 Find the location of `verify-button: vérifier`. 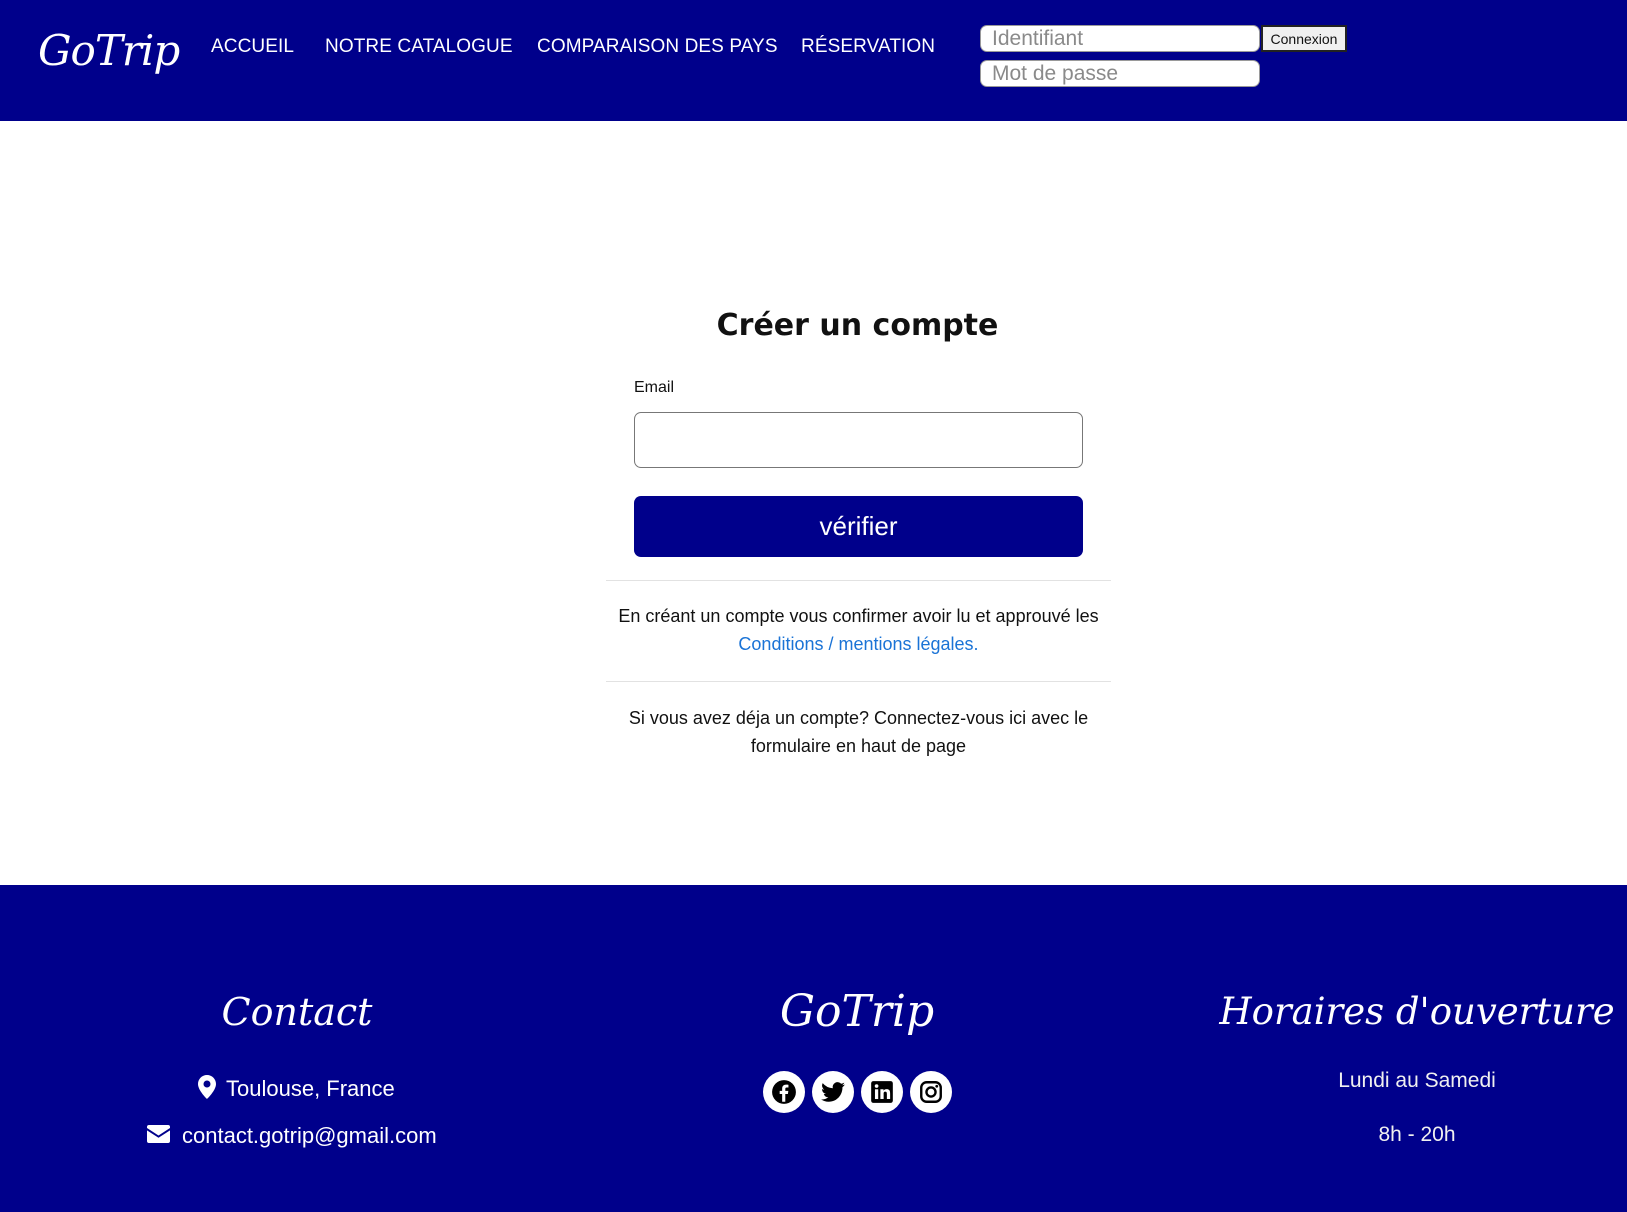

verify-button: vérifier is located at coordinates (858, 526).